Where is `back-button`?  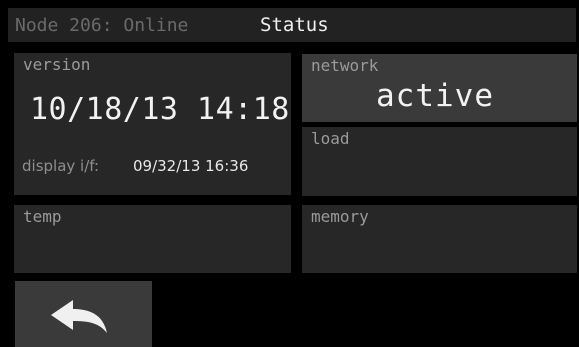 back-button is located at coordinates (83, 314).